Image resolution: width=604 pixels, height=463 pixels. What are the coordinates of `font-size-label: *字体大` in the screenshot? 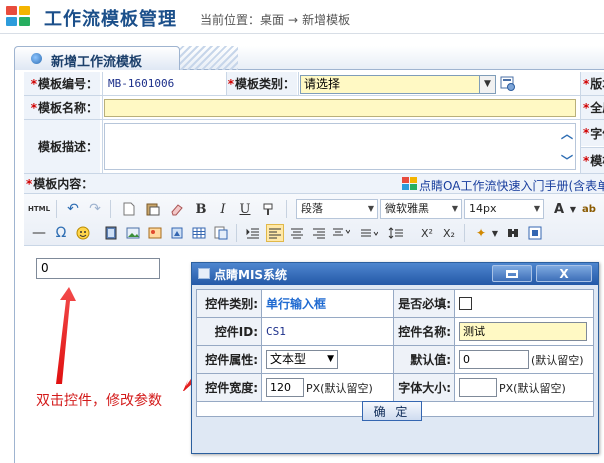 It's located at (592, 133).